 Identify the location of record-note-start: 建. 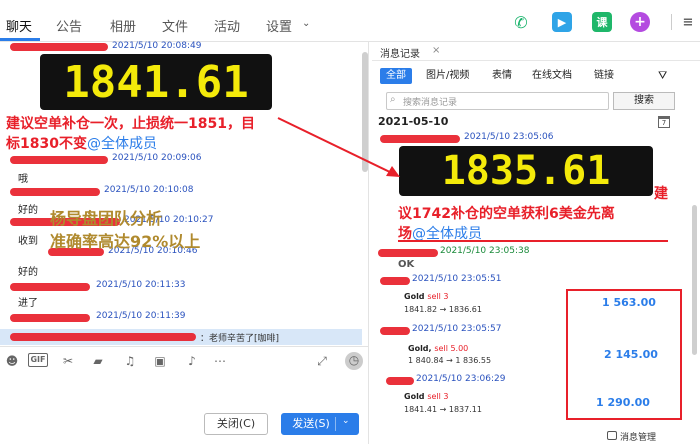
(661, 194).